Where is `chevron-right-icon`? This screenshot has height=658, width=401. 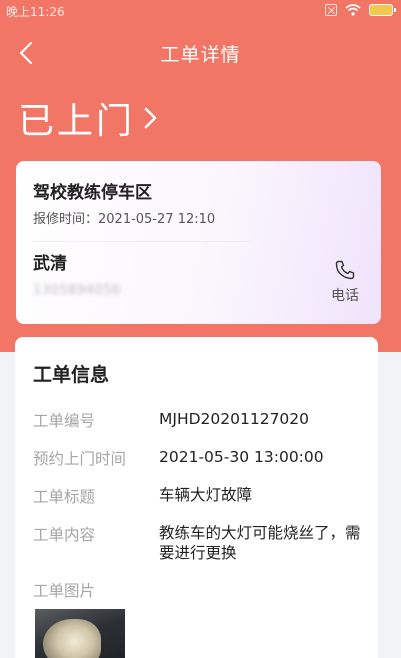
chevron-right-icon is located at coordinates (150, 118).